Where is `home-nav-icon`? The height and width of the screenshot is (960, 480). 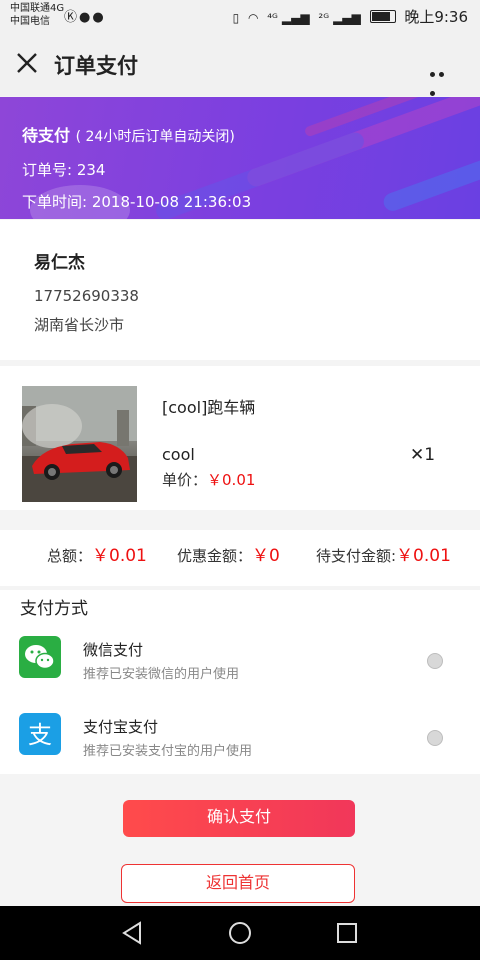 home-nav-icon is located at coordinates (240, 933).